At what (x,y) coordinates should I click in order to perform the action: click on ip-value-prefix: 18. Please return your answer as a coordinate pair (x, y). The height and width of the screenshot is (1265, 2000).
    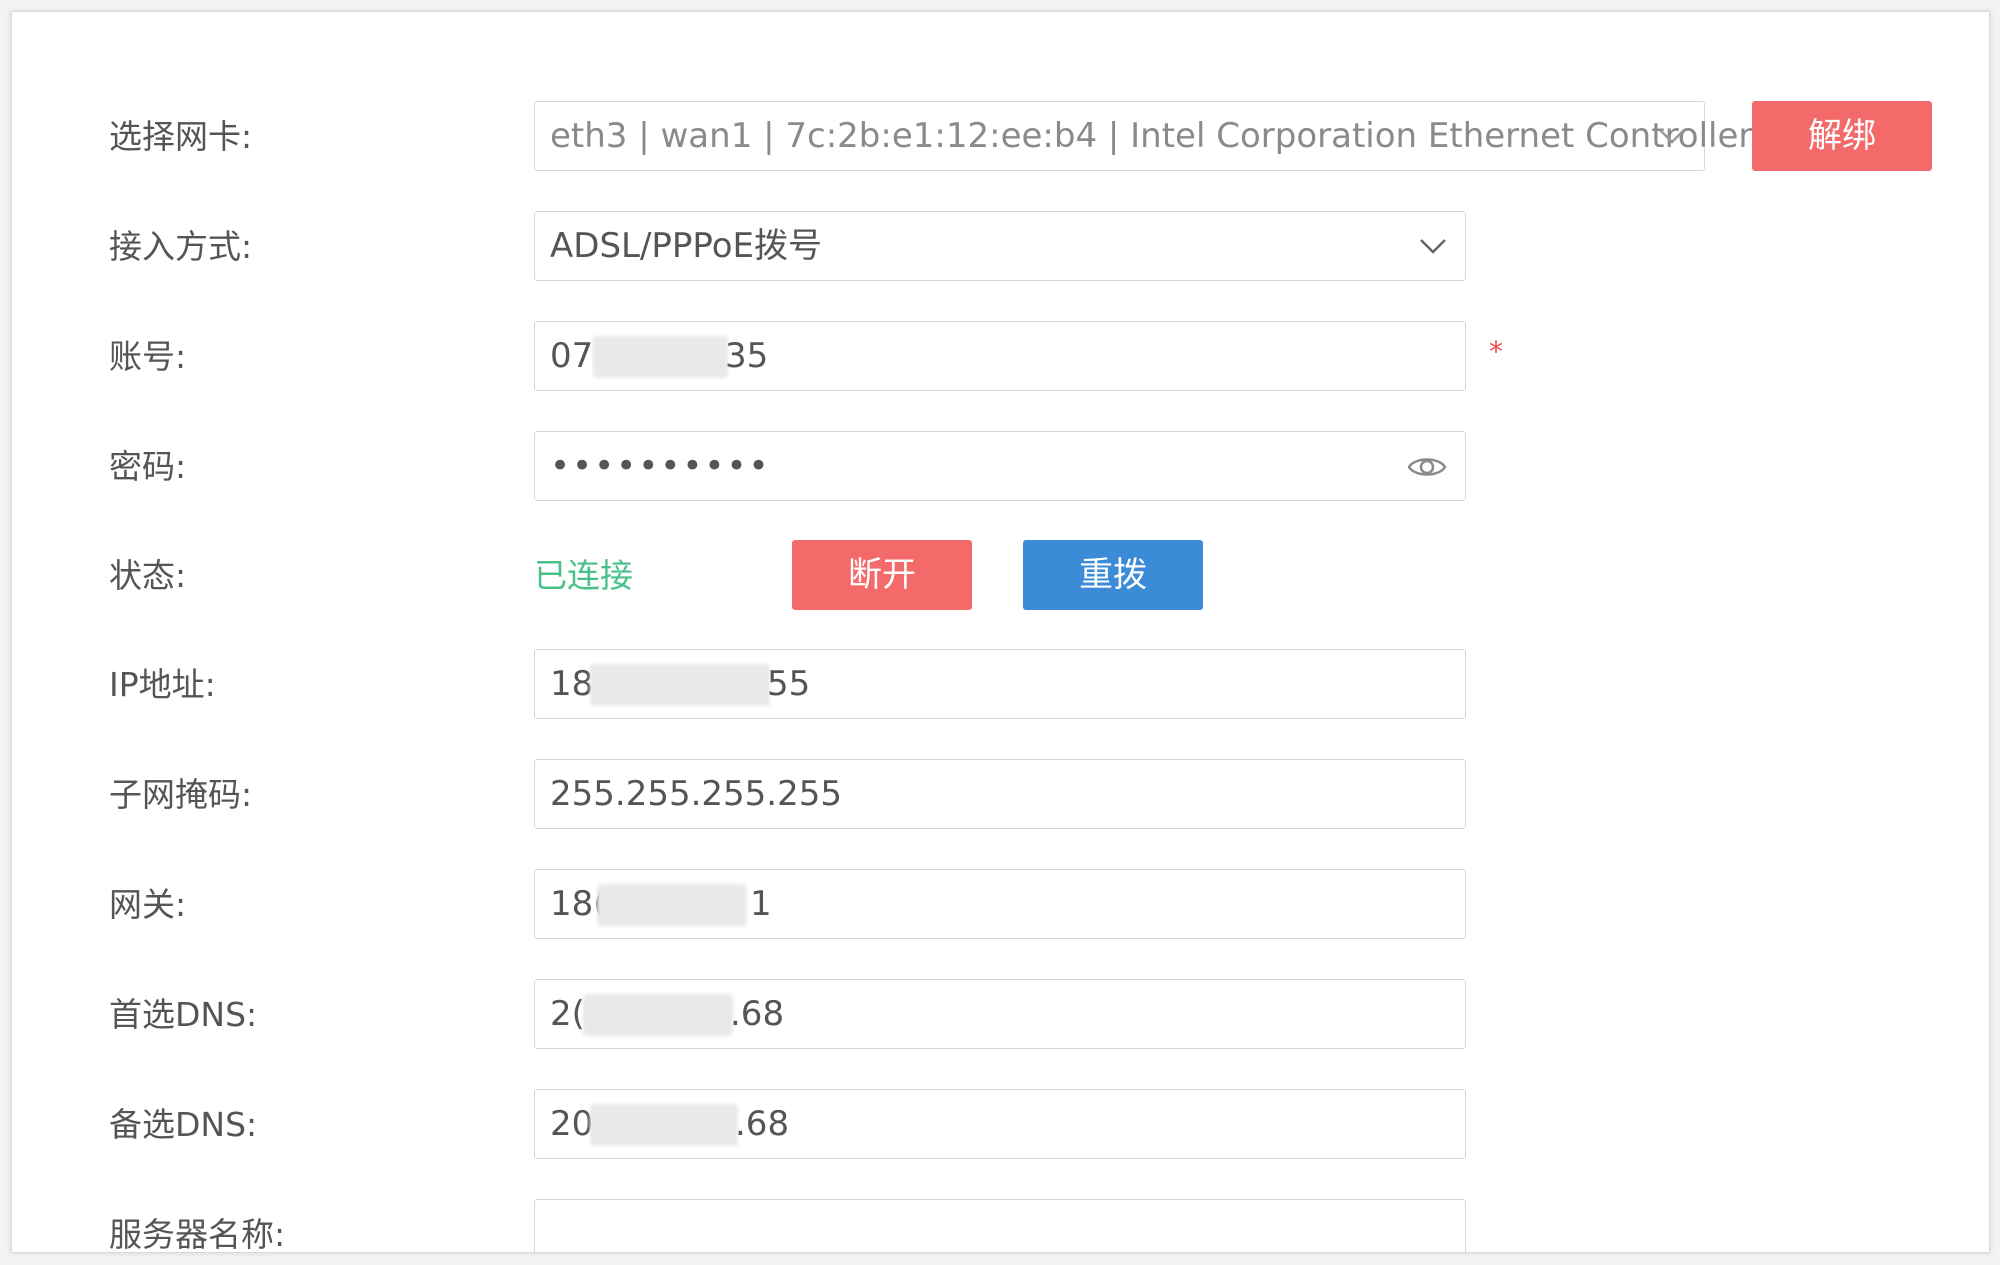
    Looking at the image, I should click on (572, 684).